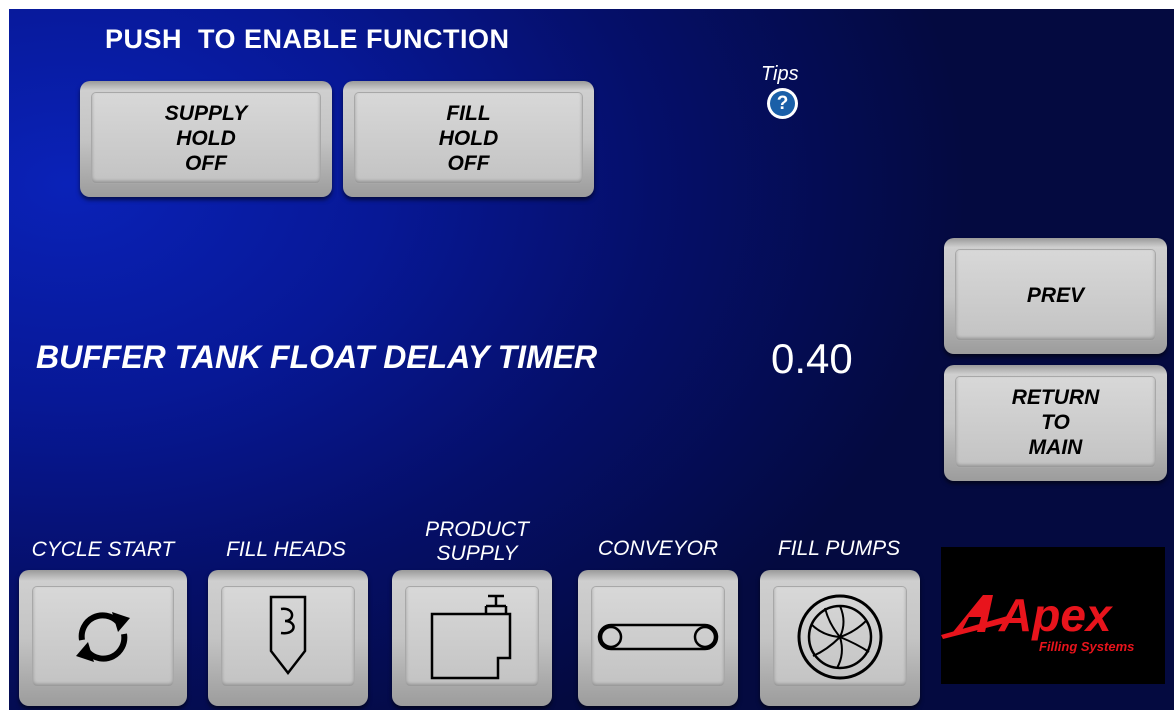 This screenshot has width=1174, height=710. Describe the element at coordinates (103, 549) in the screenshot. I see `nav-label-cycle-start: CYCLE START` at that location.